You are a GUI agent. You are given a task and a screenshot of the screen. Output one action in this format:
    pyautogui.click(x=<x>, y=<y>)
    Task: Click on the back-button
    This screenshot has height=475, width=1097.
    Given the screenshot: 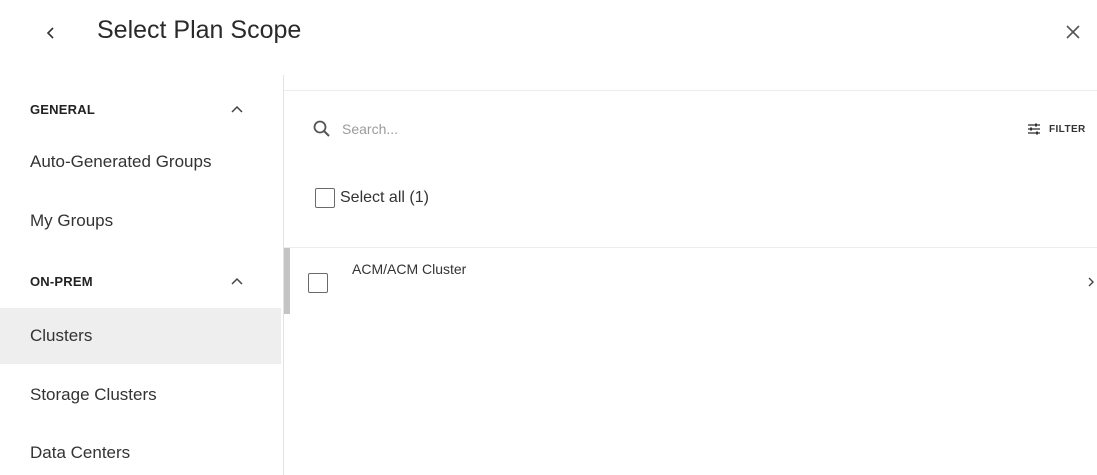 What is the action you would take?
    pyautogui.click(x=51, y=33)
    